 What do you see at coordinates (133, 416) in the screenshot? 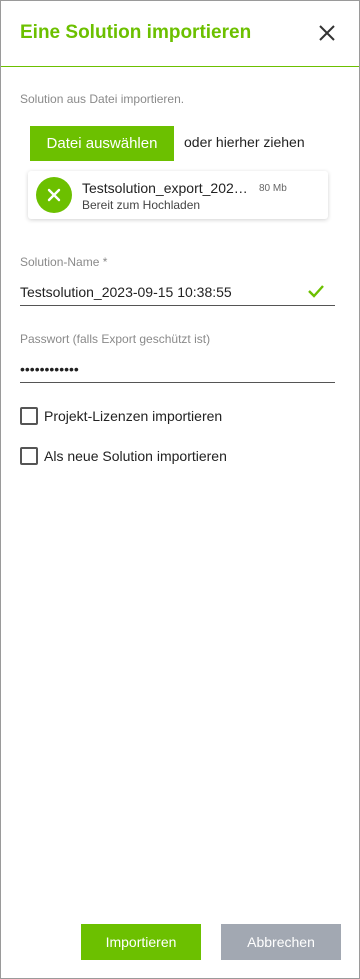
I see `checkbox-label: Projekt-Lizenzen importieren` at bounding box center [133, 416].